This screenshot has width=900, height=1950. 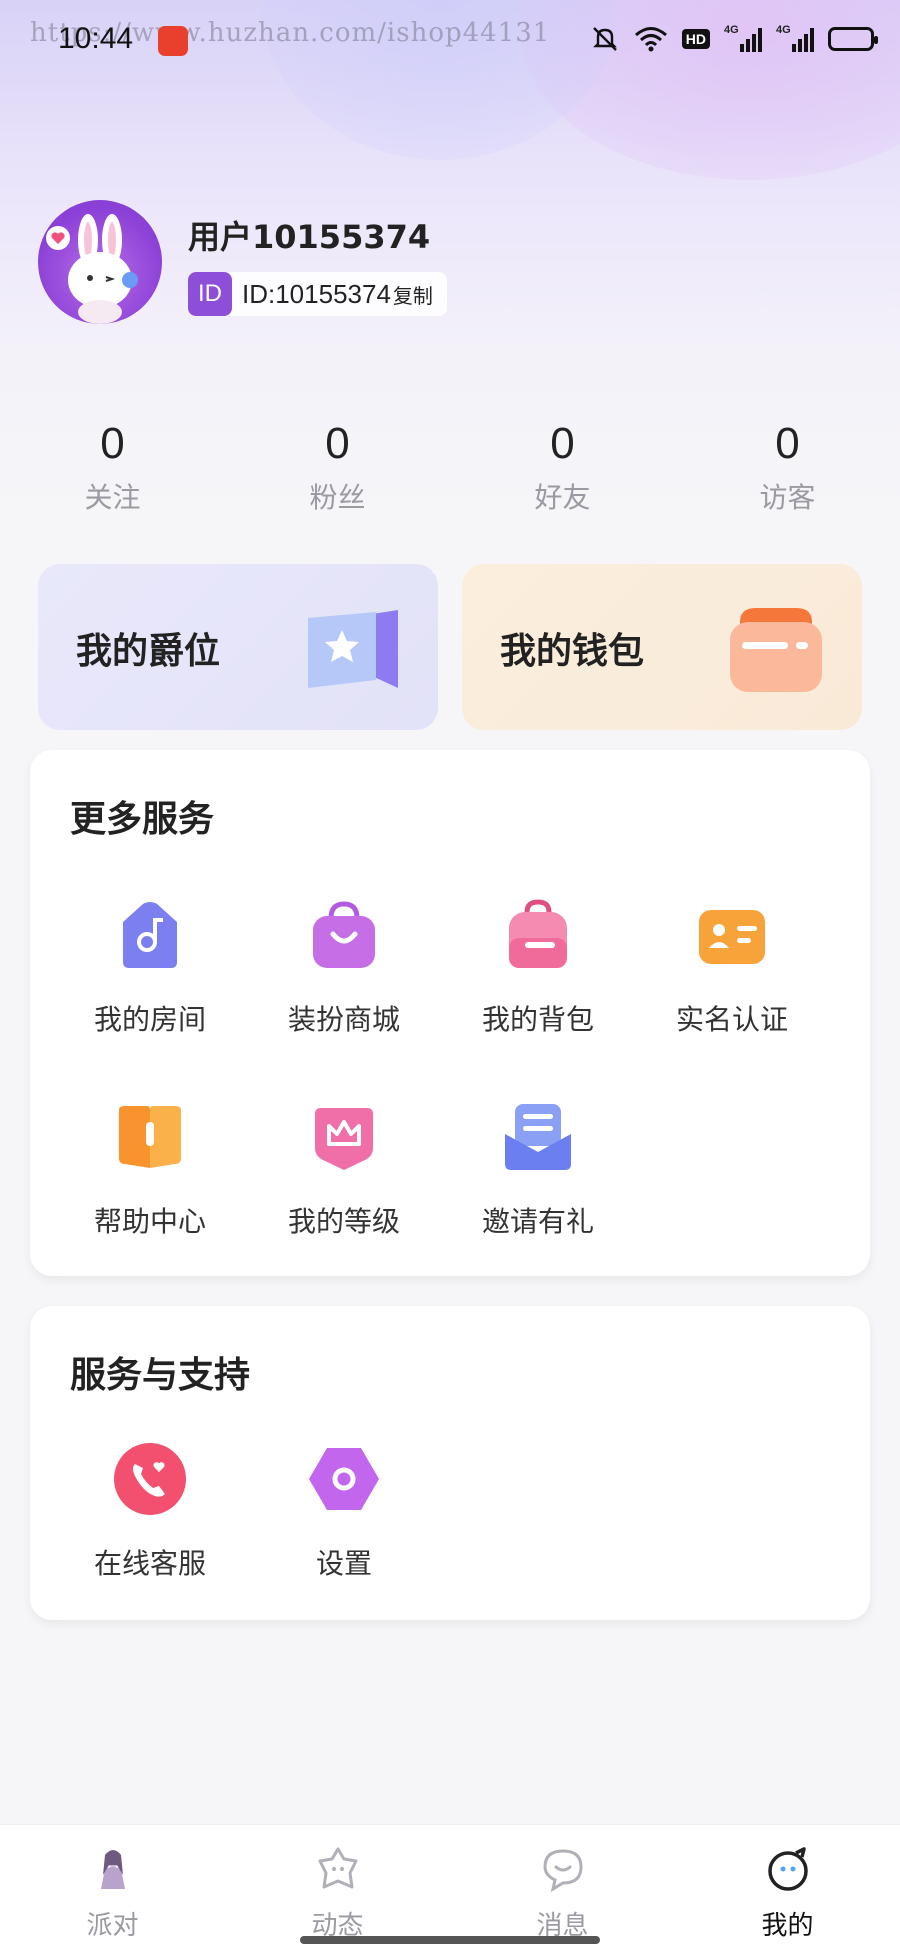 What do you see at coordinates (538, 1137) in the screenshot?
I see `invite-mail-icon` at bounding box center [538, 1137].